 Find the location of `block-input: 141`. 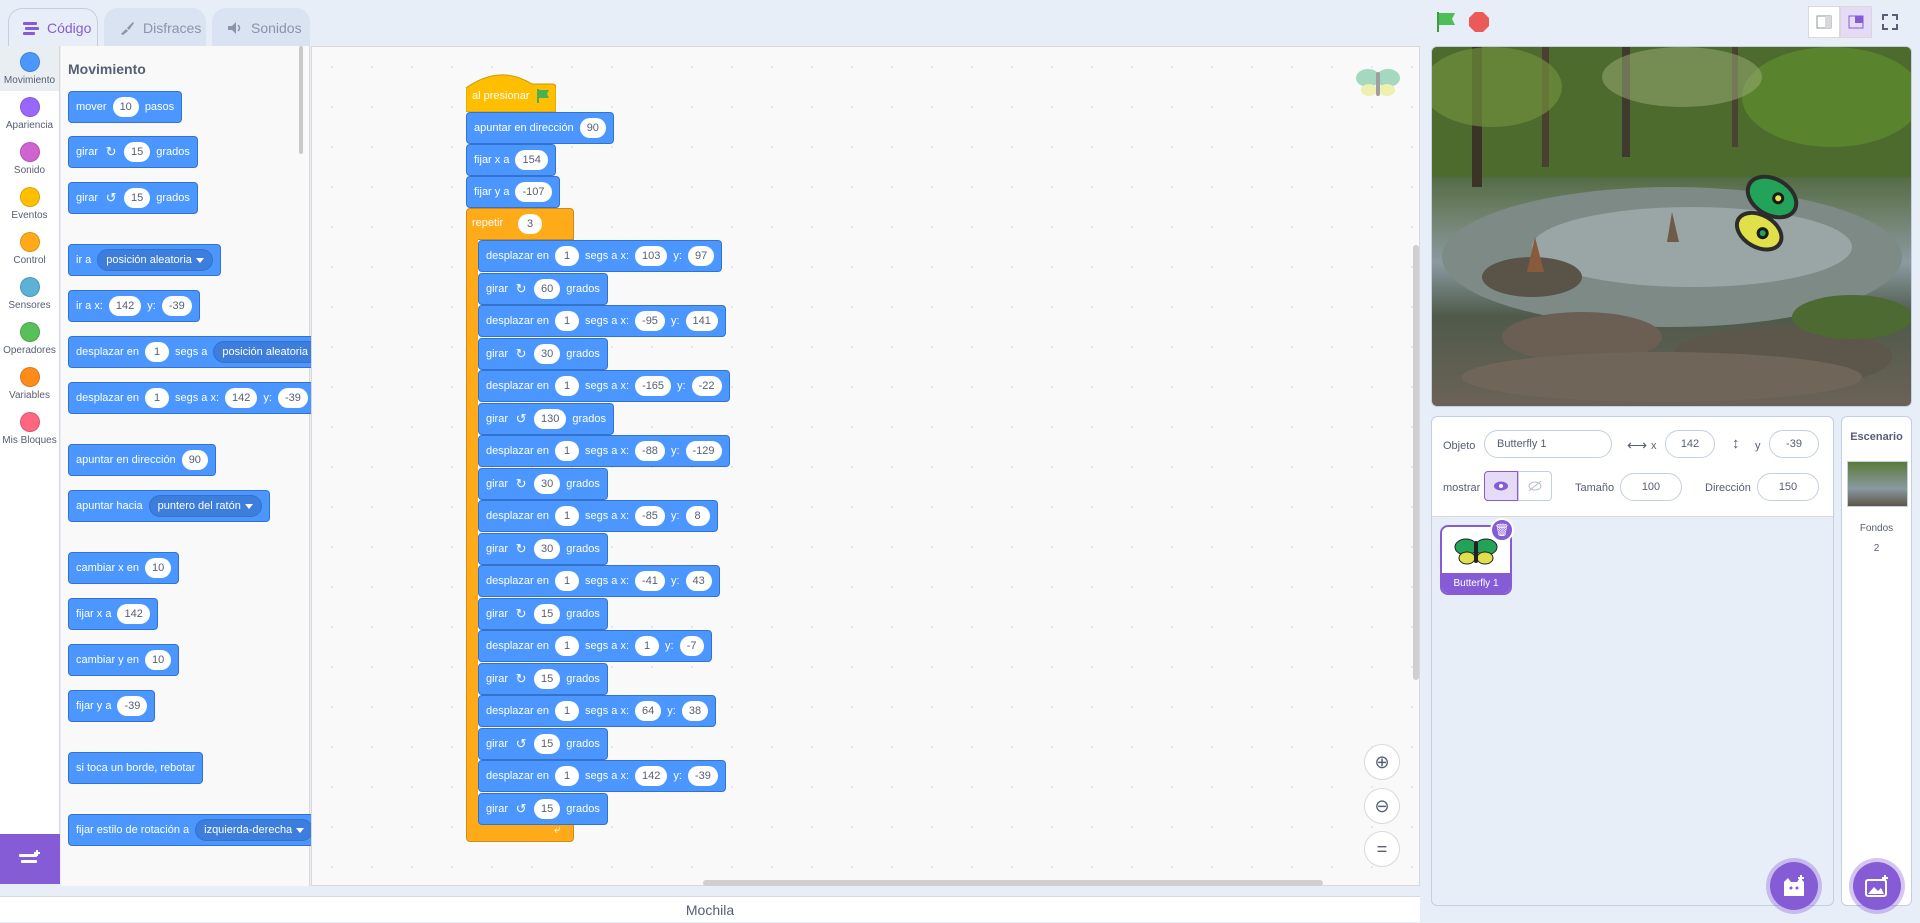

block-input: 141 is located at coordinates (701, 321).